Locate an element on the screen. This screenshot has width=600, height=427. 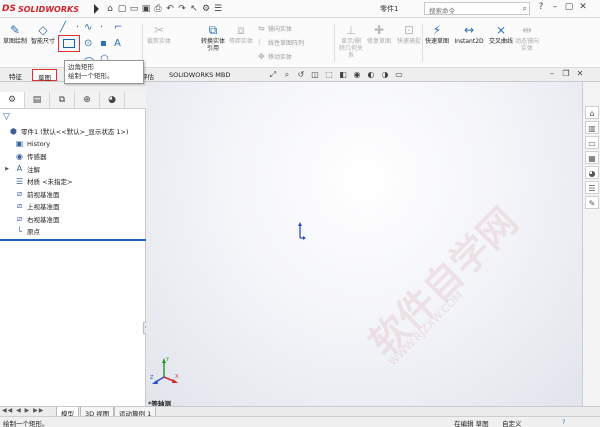
doc-restore-icon: ❐ is located at coordinates (566, 73).